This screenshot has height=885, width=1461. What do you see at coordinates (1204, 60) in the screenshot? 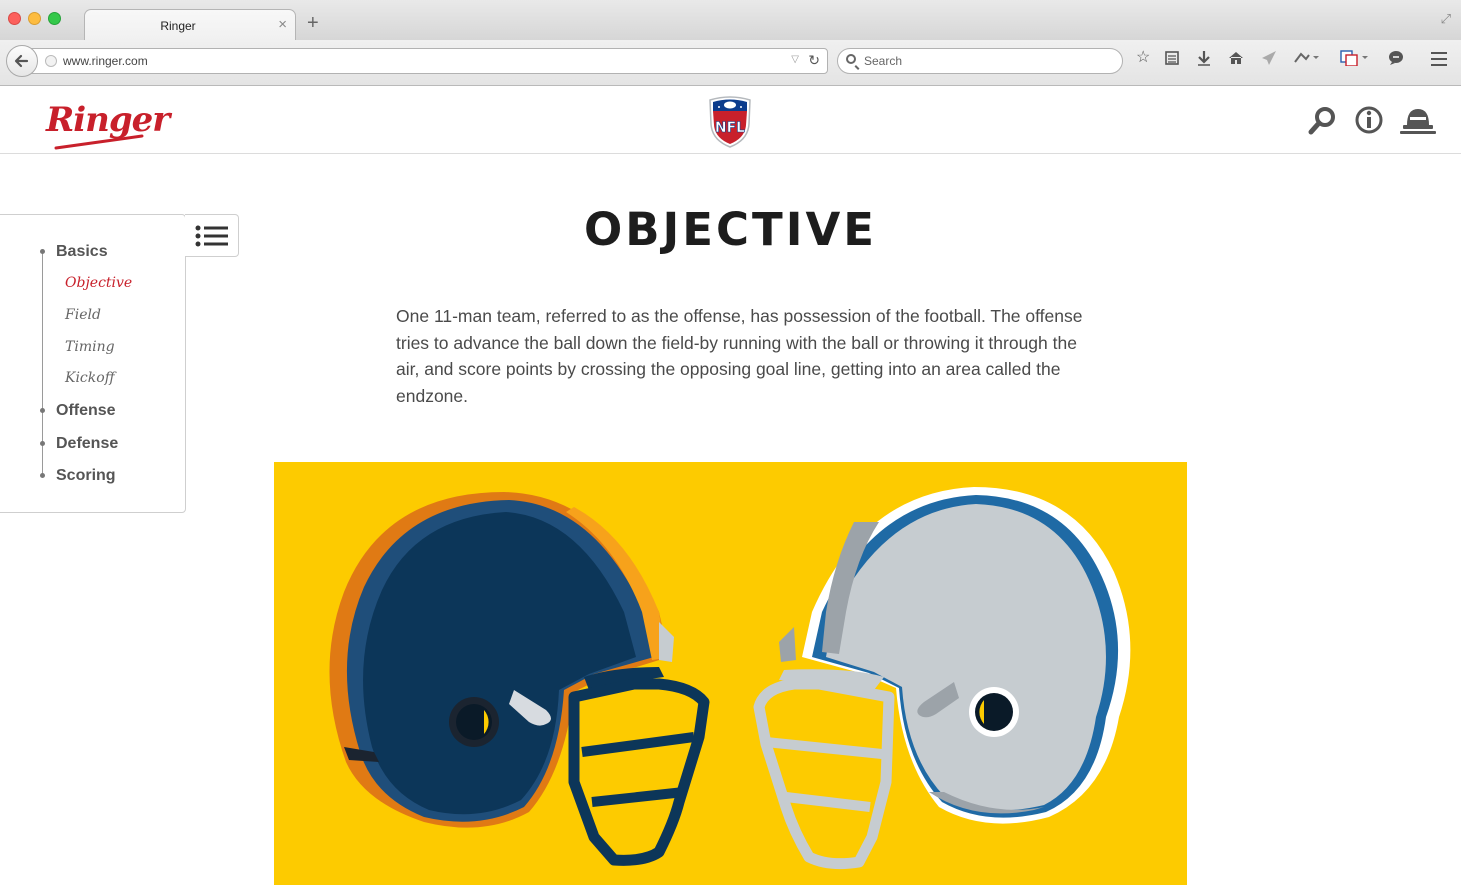
I see `download-icon` at bounding box center [1204, 60].